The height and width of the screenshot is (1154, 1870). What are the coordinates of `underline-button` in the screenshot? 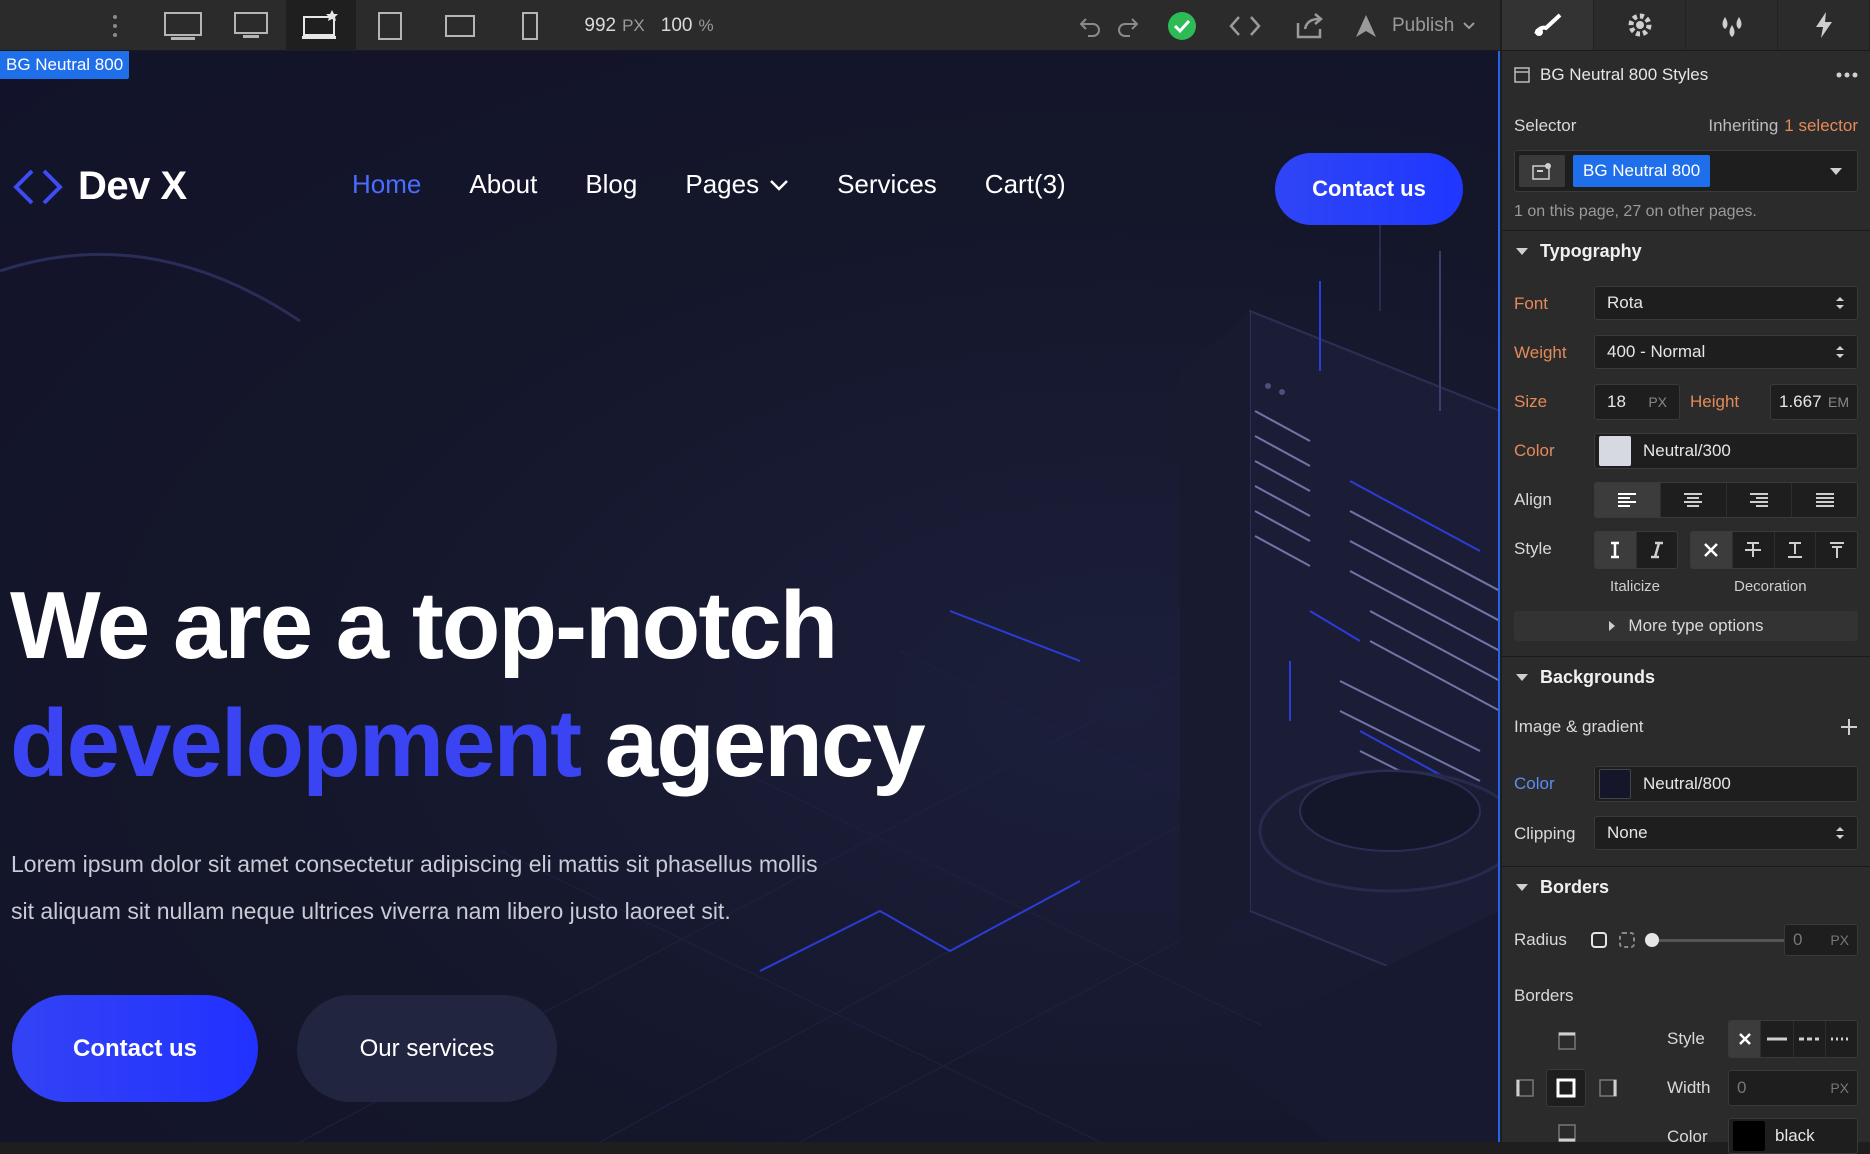 It's located at (1796, 550).